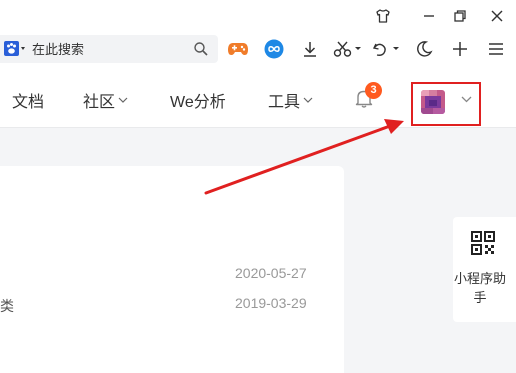 This screenshot has width=516, height=373. I want to click on search-input, so click(107, 49).